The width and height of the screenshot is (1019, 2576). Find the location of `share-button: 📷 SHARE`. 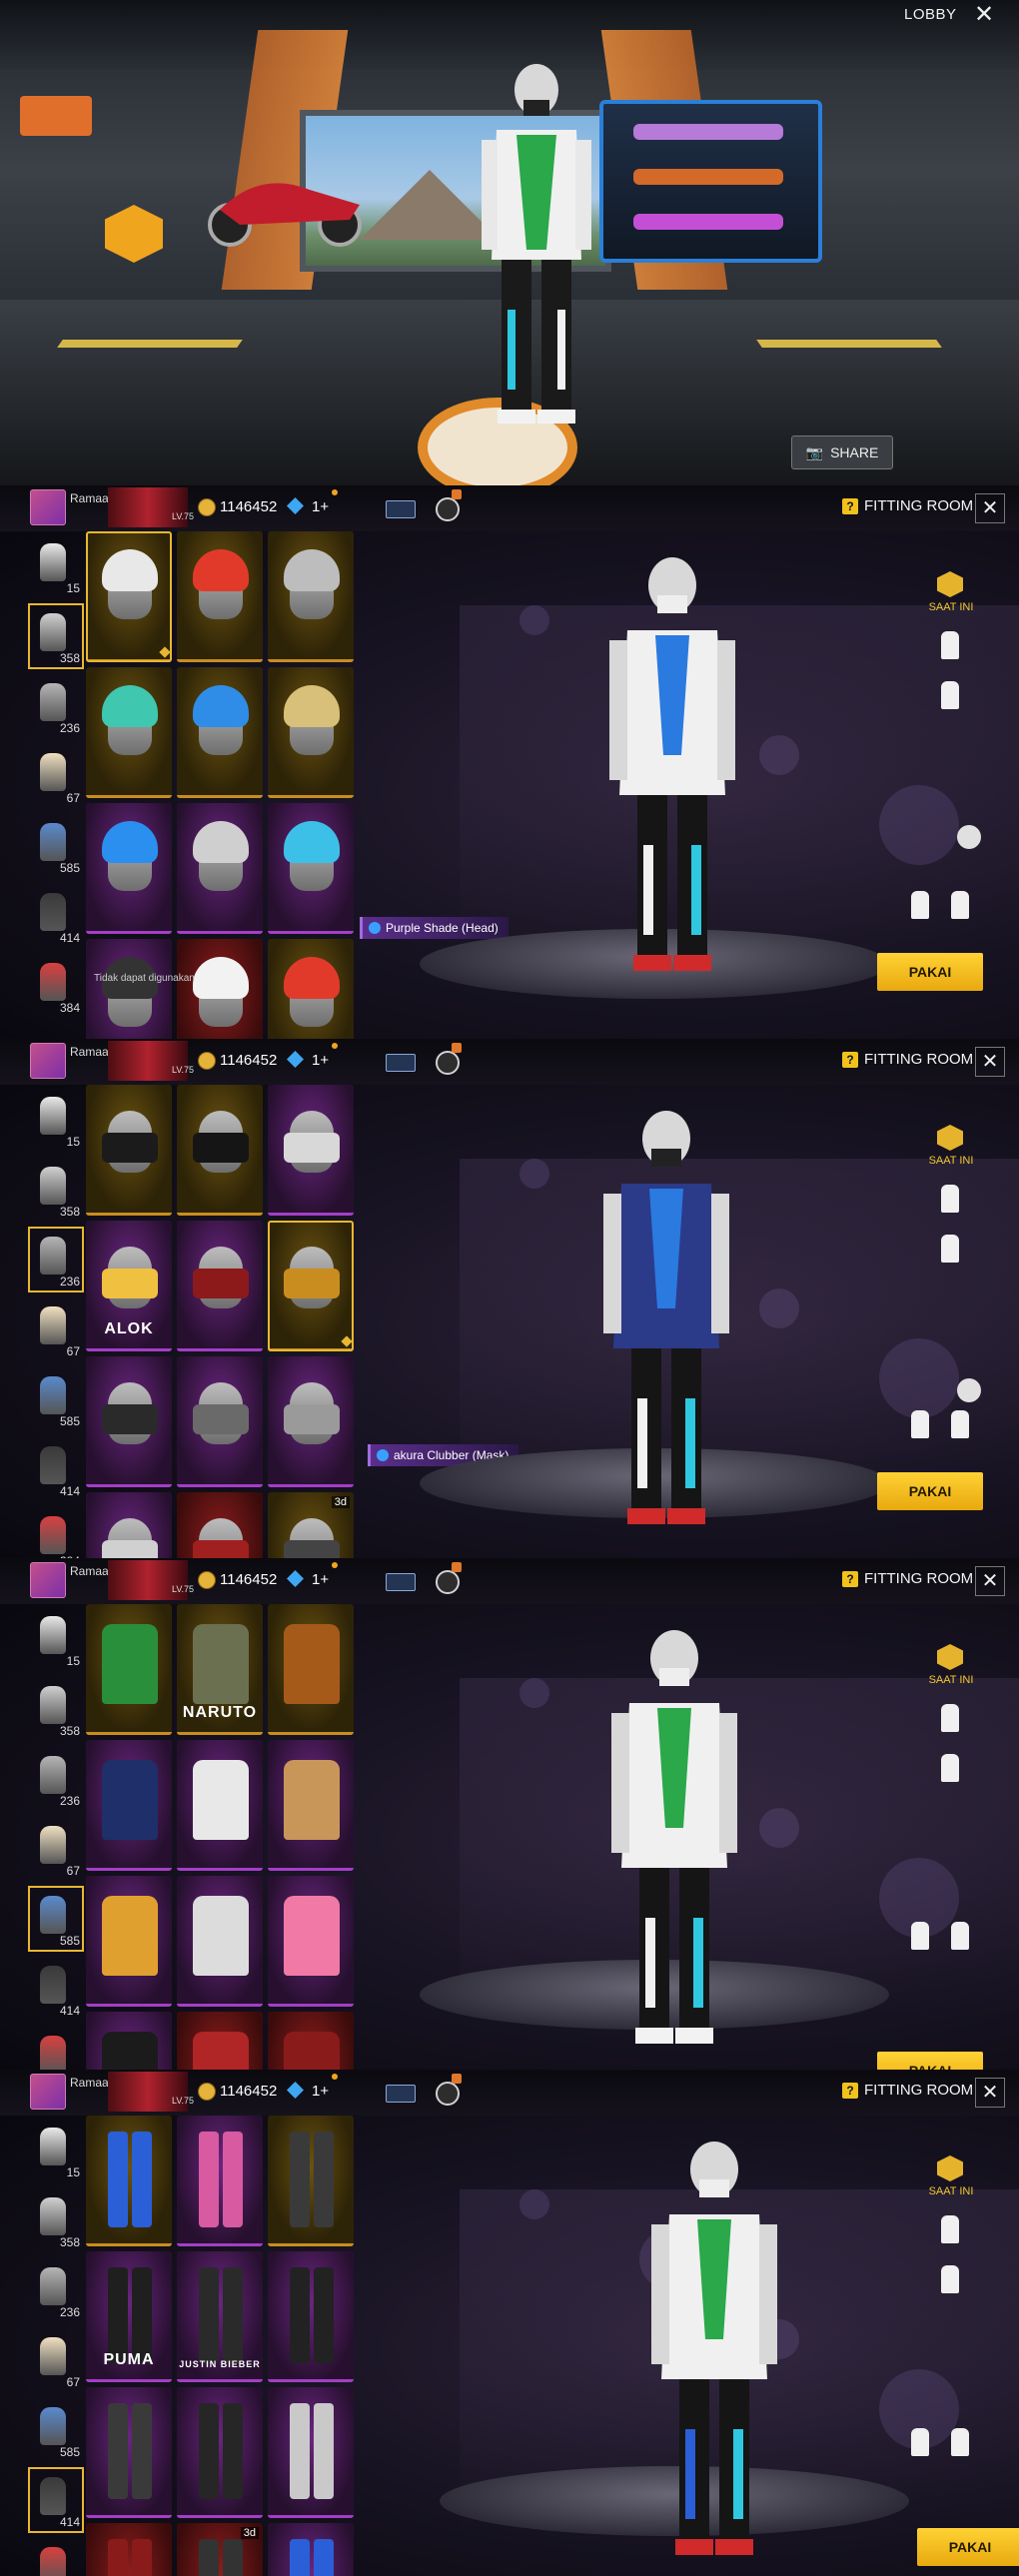

share-button: 📷 SHARE is located at coordinates (842, 452).